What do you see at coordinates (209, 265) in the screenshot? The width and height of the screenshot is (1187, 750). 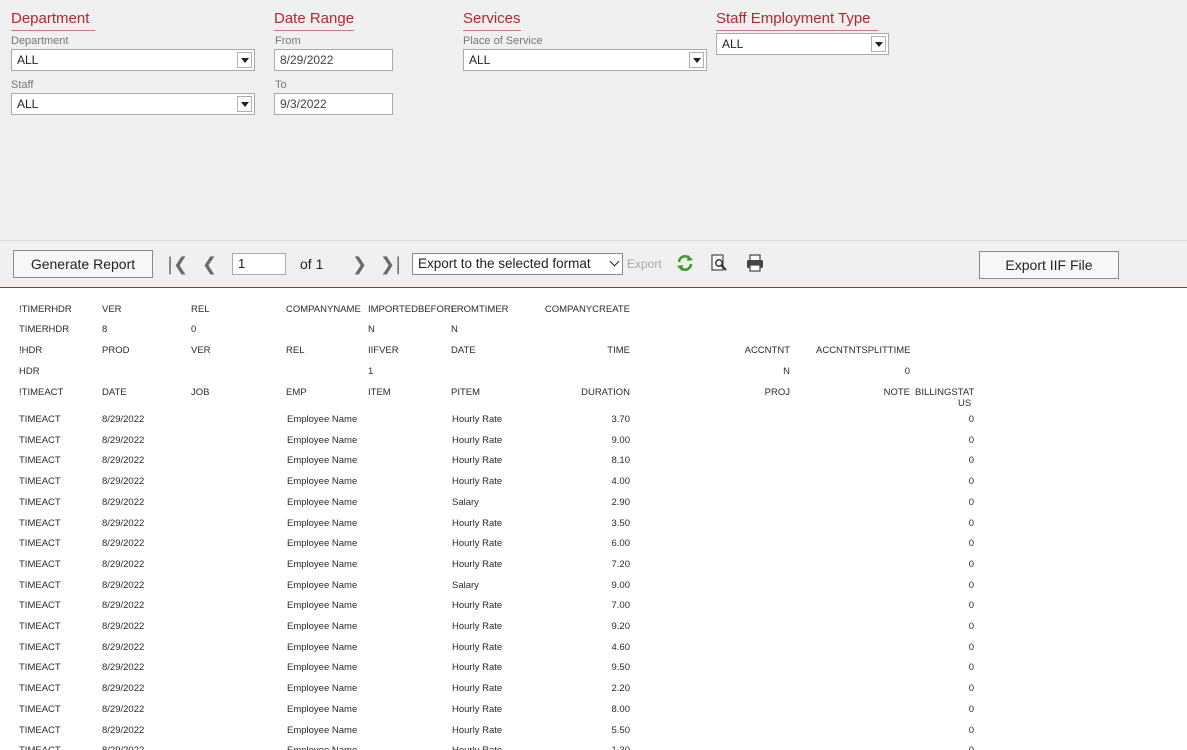 I see `previous-page-icon: ❮` at bounding box center [209, 265].